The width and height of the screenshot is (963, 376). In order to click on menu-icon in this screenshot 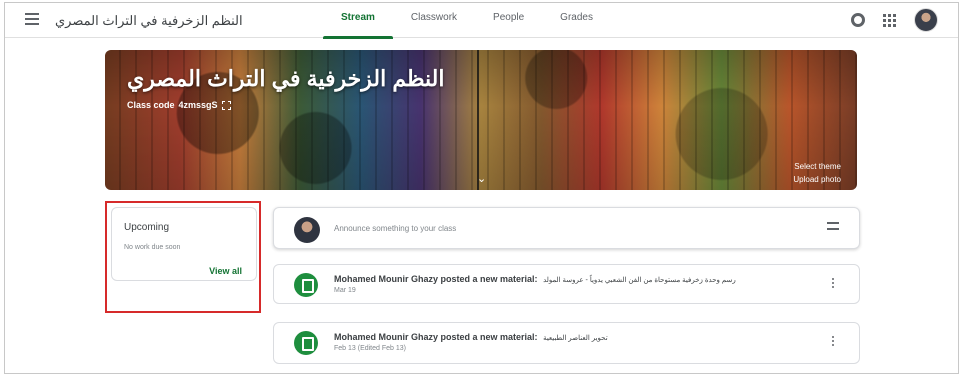, I will do `click(32, 19)`.